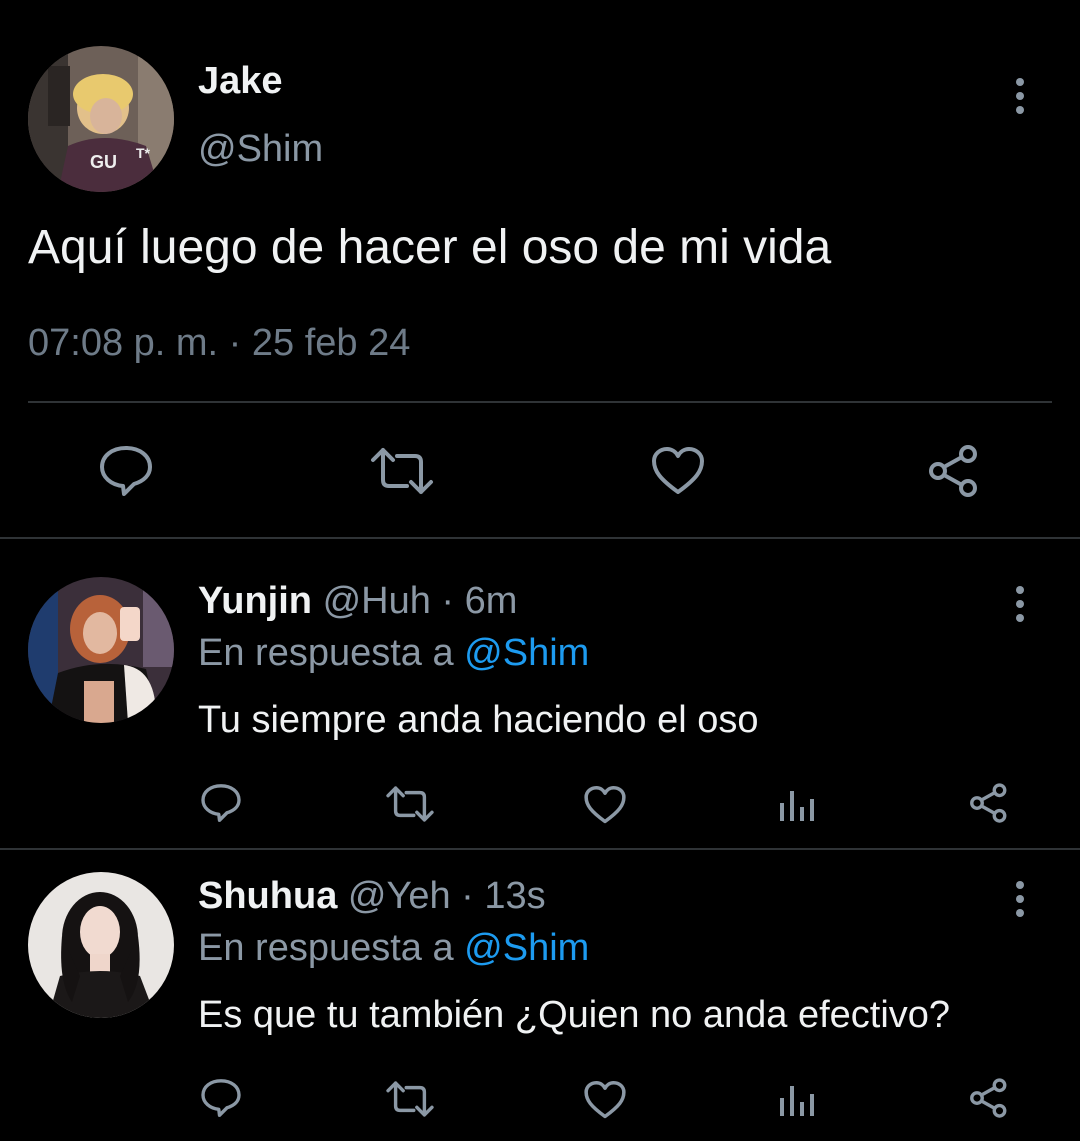 The height and width of the screenshot is (1141, 1080). I want to click on reply-author-handle: @Yeh, so click(399, 896).